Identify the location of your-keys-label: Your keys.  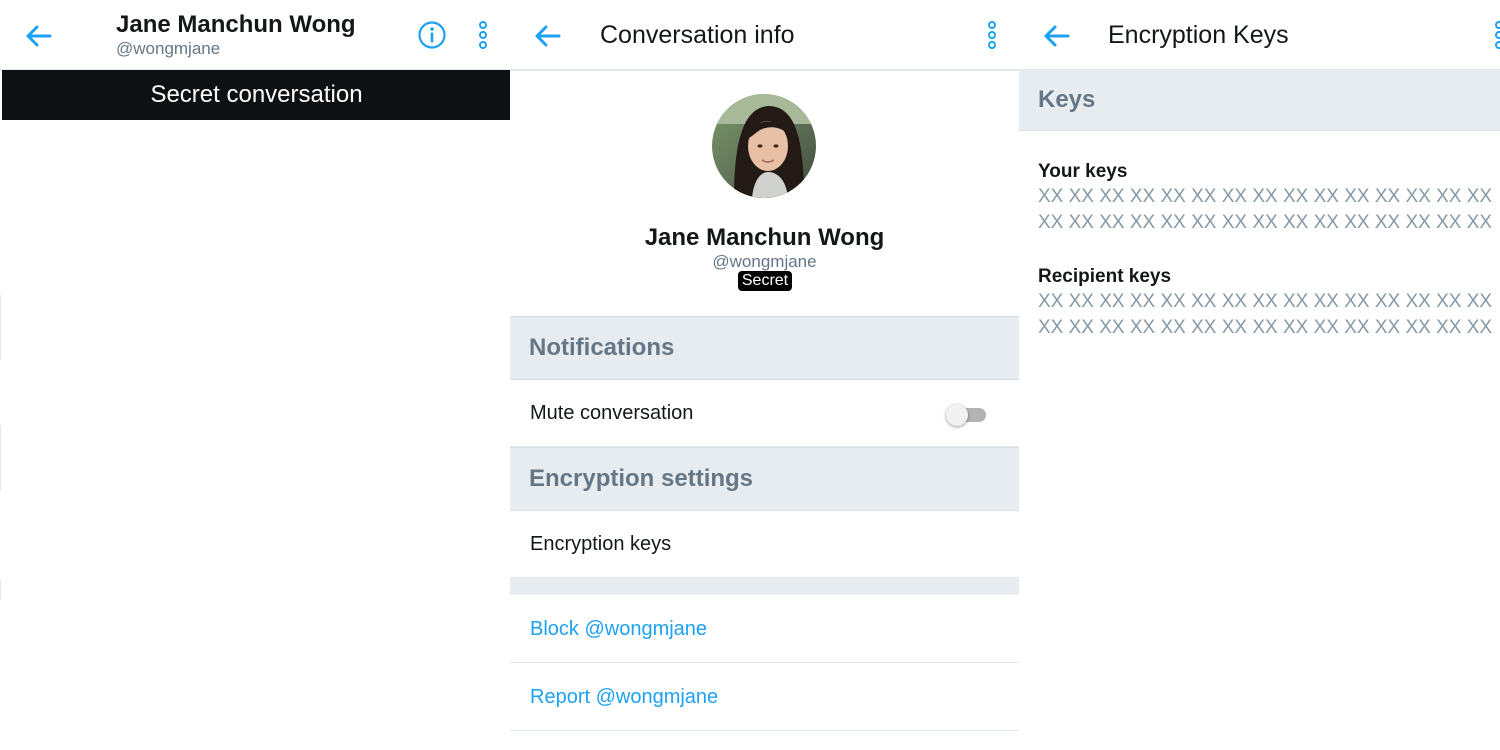
(1083, 171).